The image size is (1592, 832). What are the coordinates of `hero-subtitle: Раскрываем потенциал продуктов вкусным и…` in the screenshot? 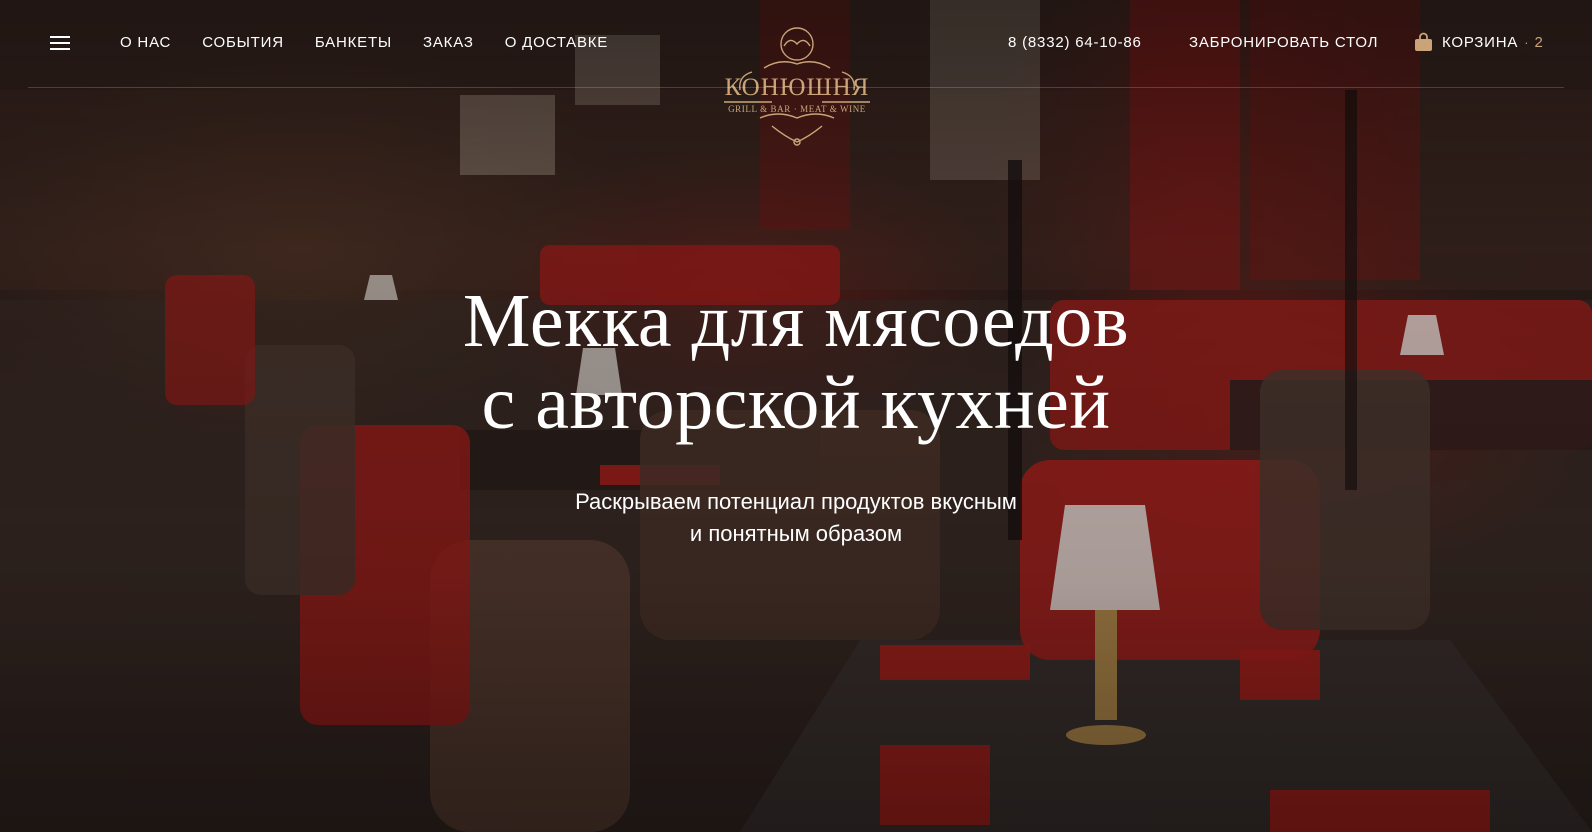 It's located at (796, 518).